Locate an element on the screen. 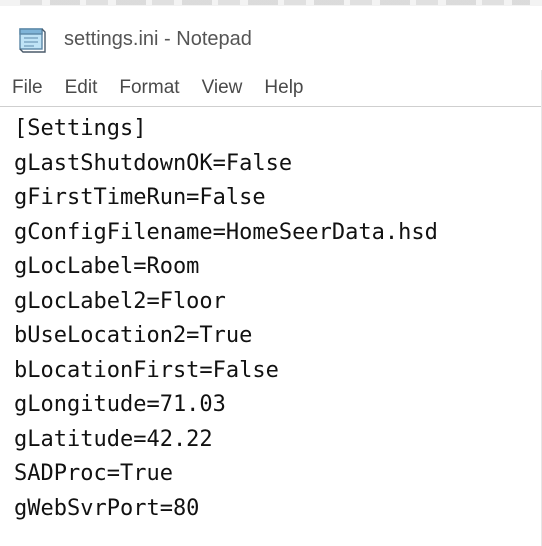  editor-line: gLocLabel=Room is located at coordinates (107, 266).